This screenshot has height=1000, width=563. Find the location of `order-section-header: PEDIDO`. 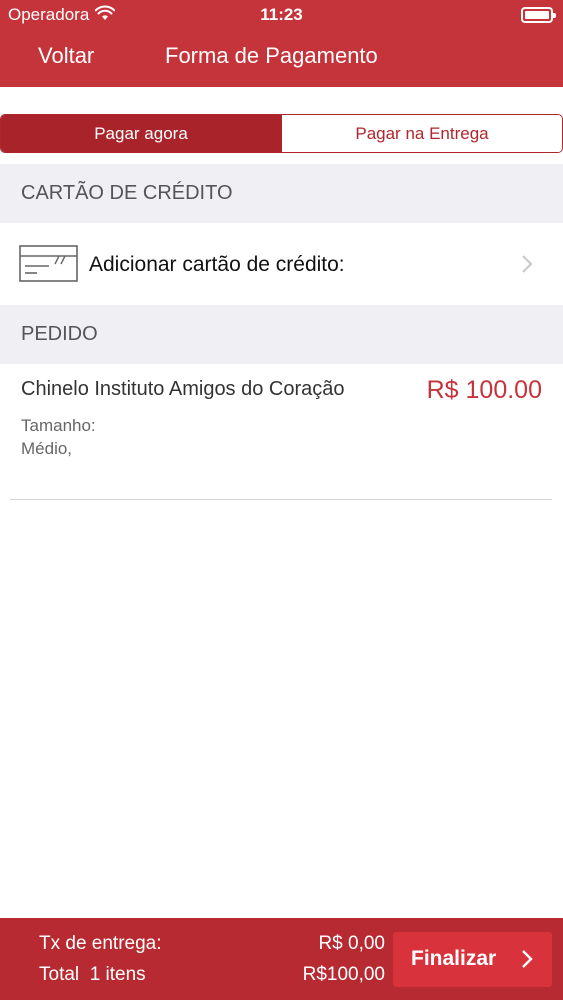

order-section-header: PEDIDO is located at coordinates (281, 334).